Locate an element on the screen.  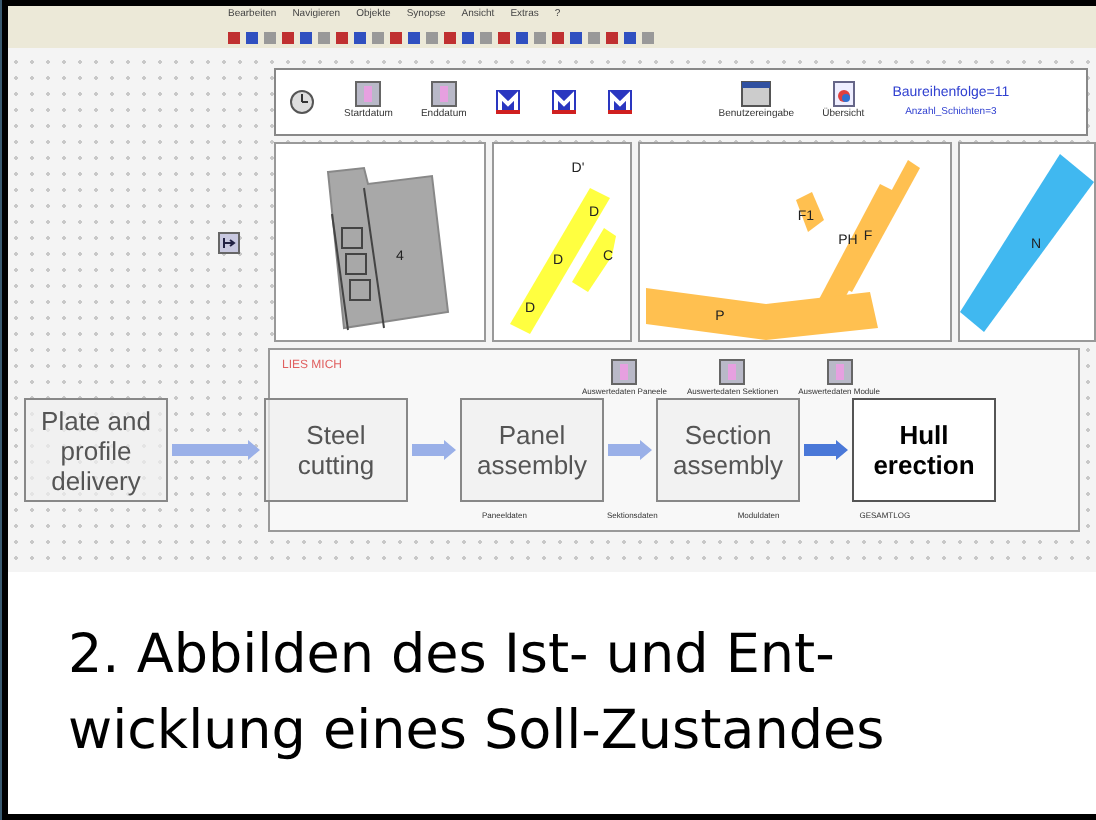
arrow-button is located at coordinates (229, 243).